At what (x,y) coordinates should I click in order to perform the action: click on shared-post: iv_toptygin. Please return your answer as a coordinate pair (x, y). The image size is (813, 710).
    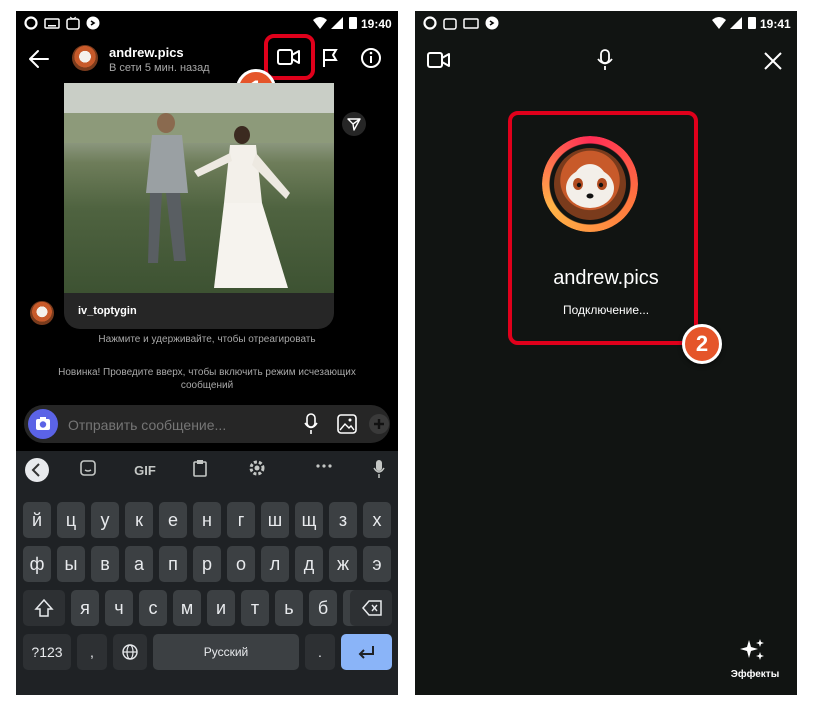
    Looking at the image, I should click on (199, 206).